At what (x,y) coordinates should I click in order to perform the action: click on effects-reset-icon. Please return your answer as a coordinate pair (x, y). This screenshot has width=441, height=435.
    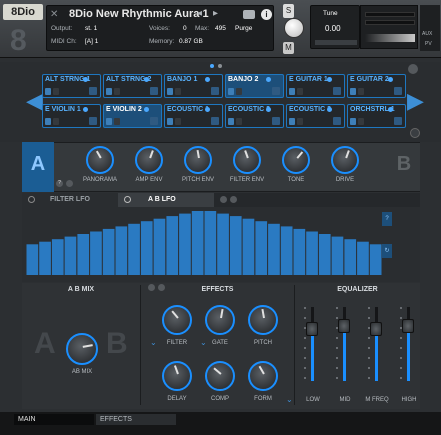
    Looking at the image, I should click on (161, 287).